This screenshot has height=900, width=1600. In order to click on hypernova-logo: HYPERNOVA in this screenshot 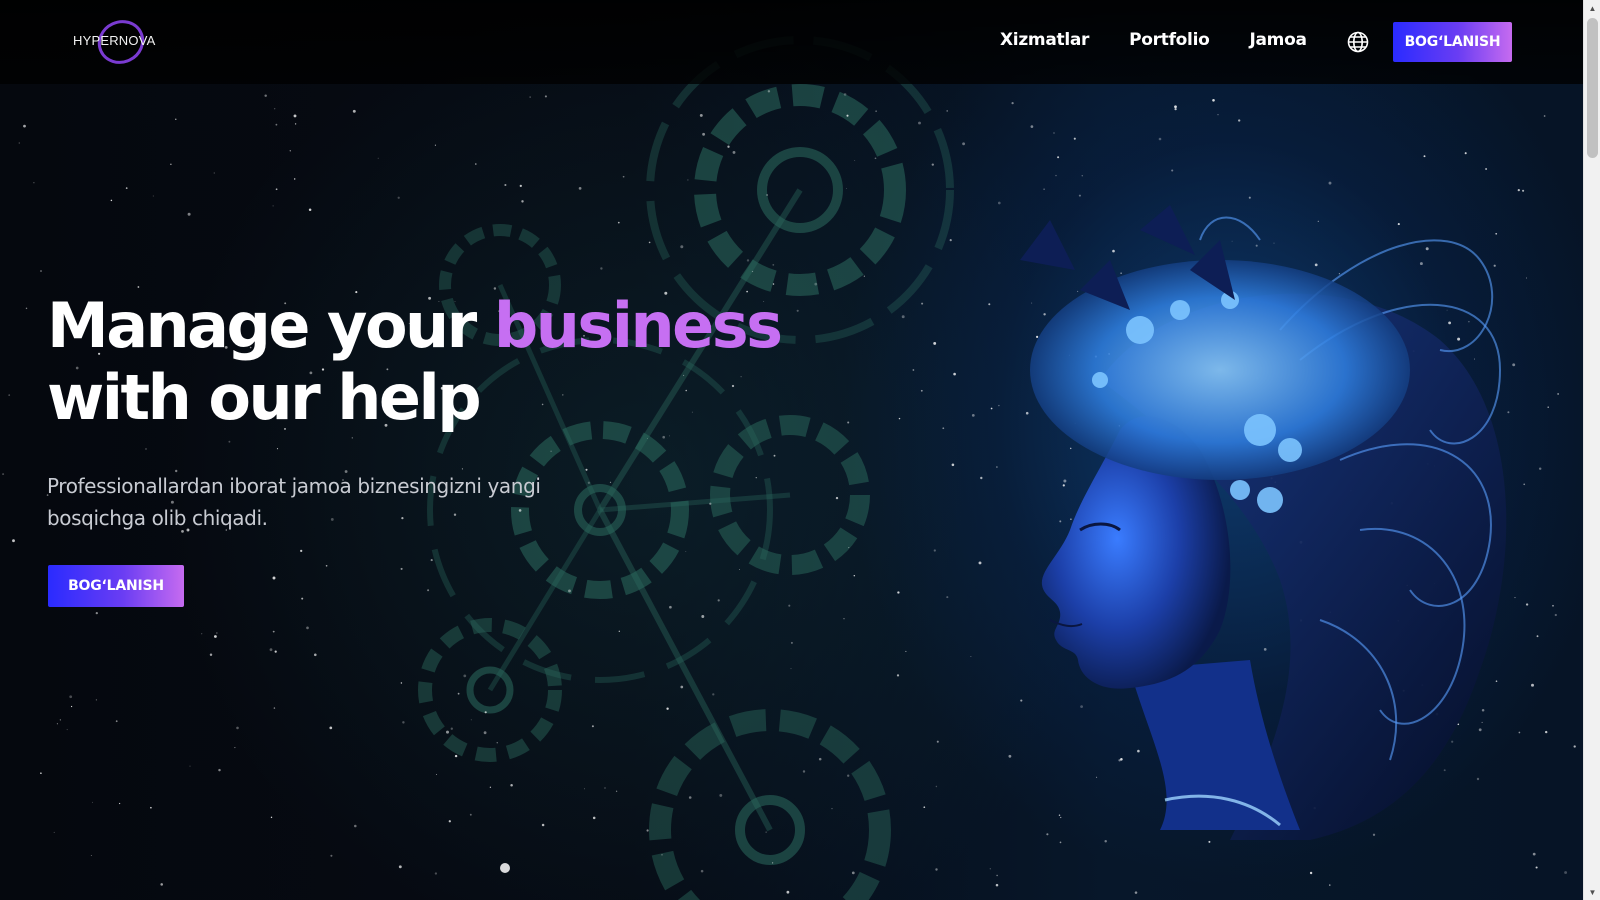, I will do `click(120, 42)`.